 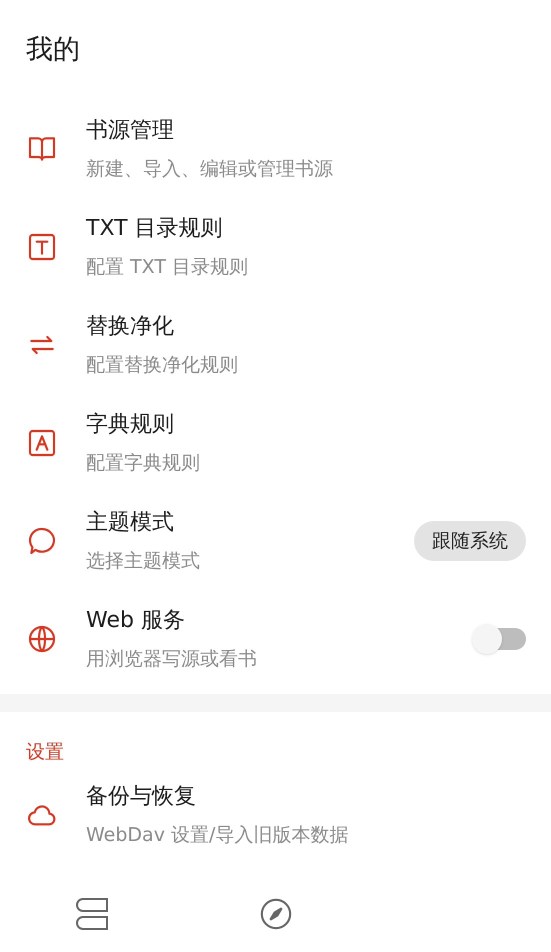 I want to click on menu-item: 主题模式 选择主题模式 跟随系统, so click(x=275, y=541).